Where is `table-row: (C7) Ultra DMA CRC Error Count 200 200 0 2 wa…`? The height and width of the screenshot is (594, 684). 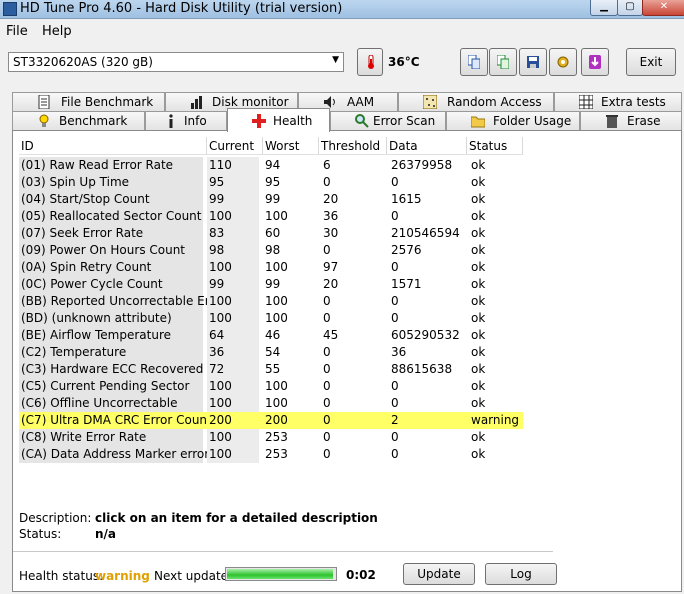
table-row: (C7) Ultra DMA CRC Error Count 200 200 0 2 wa… is located at coordinates (271, 420).